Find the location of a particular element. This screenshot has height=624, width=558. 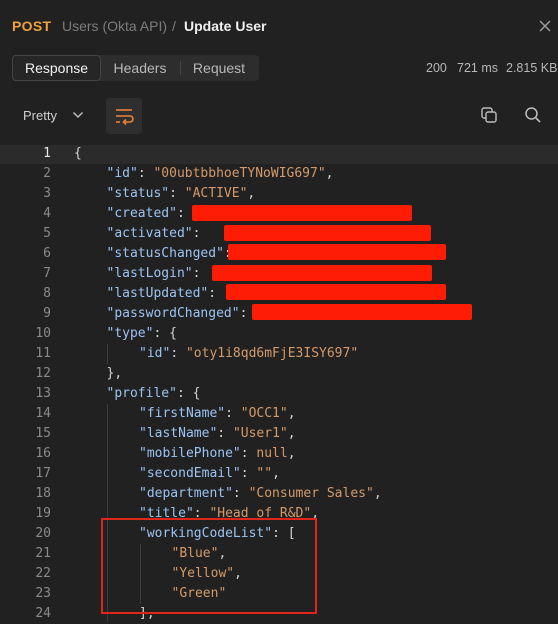

close-icon is located at coordinates (545, 26).